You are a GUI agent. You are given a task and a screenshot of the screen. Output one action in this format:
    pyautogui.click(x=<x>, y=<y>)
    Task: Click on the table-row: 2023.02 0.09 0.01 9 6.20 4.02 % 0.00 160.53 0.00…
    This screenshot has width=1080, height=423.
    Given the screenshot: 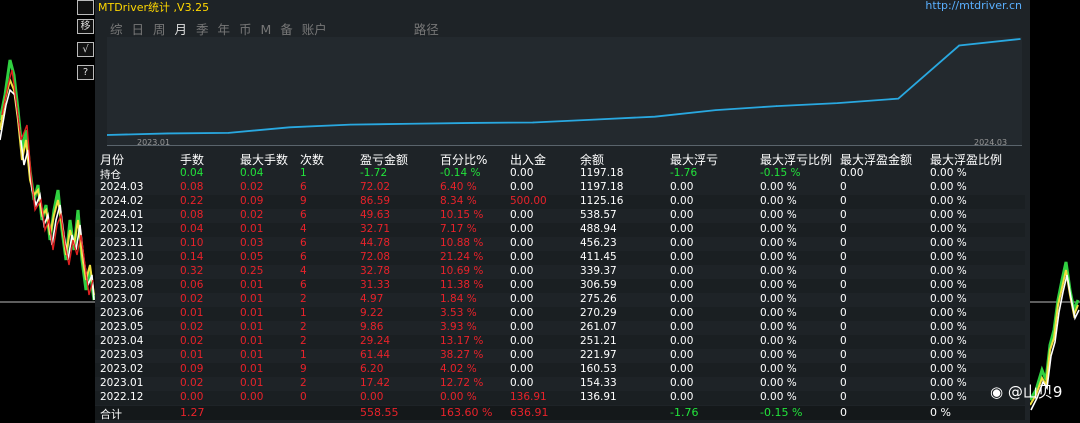 What is the action you would take?
    pyautogui.click(x=560, y=370)
    